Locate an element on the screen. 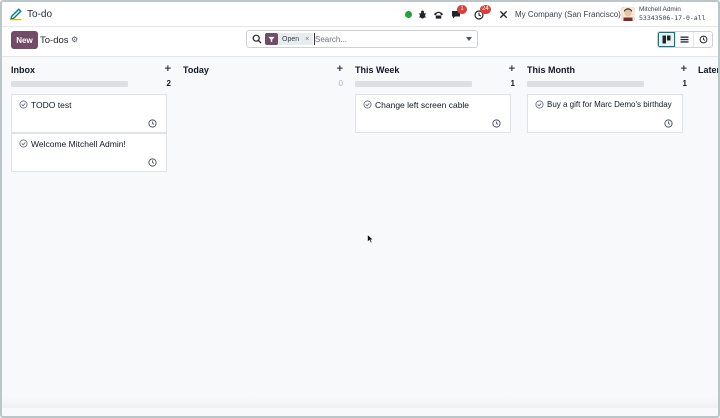 This screenshot has height=418, width=720. bug-icon is located at coordinates (422, 14).